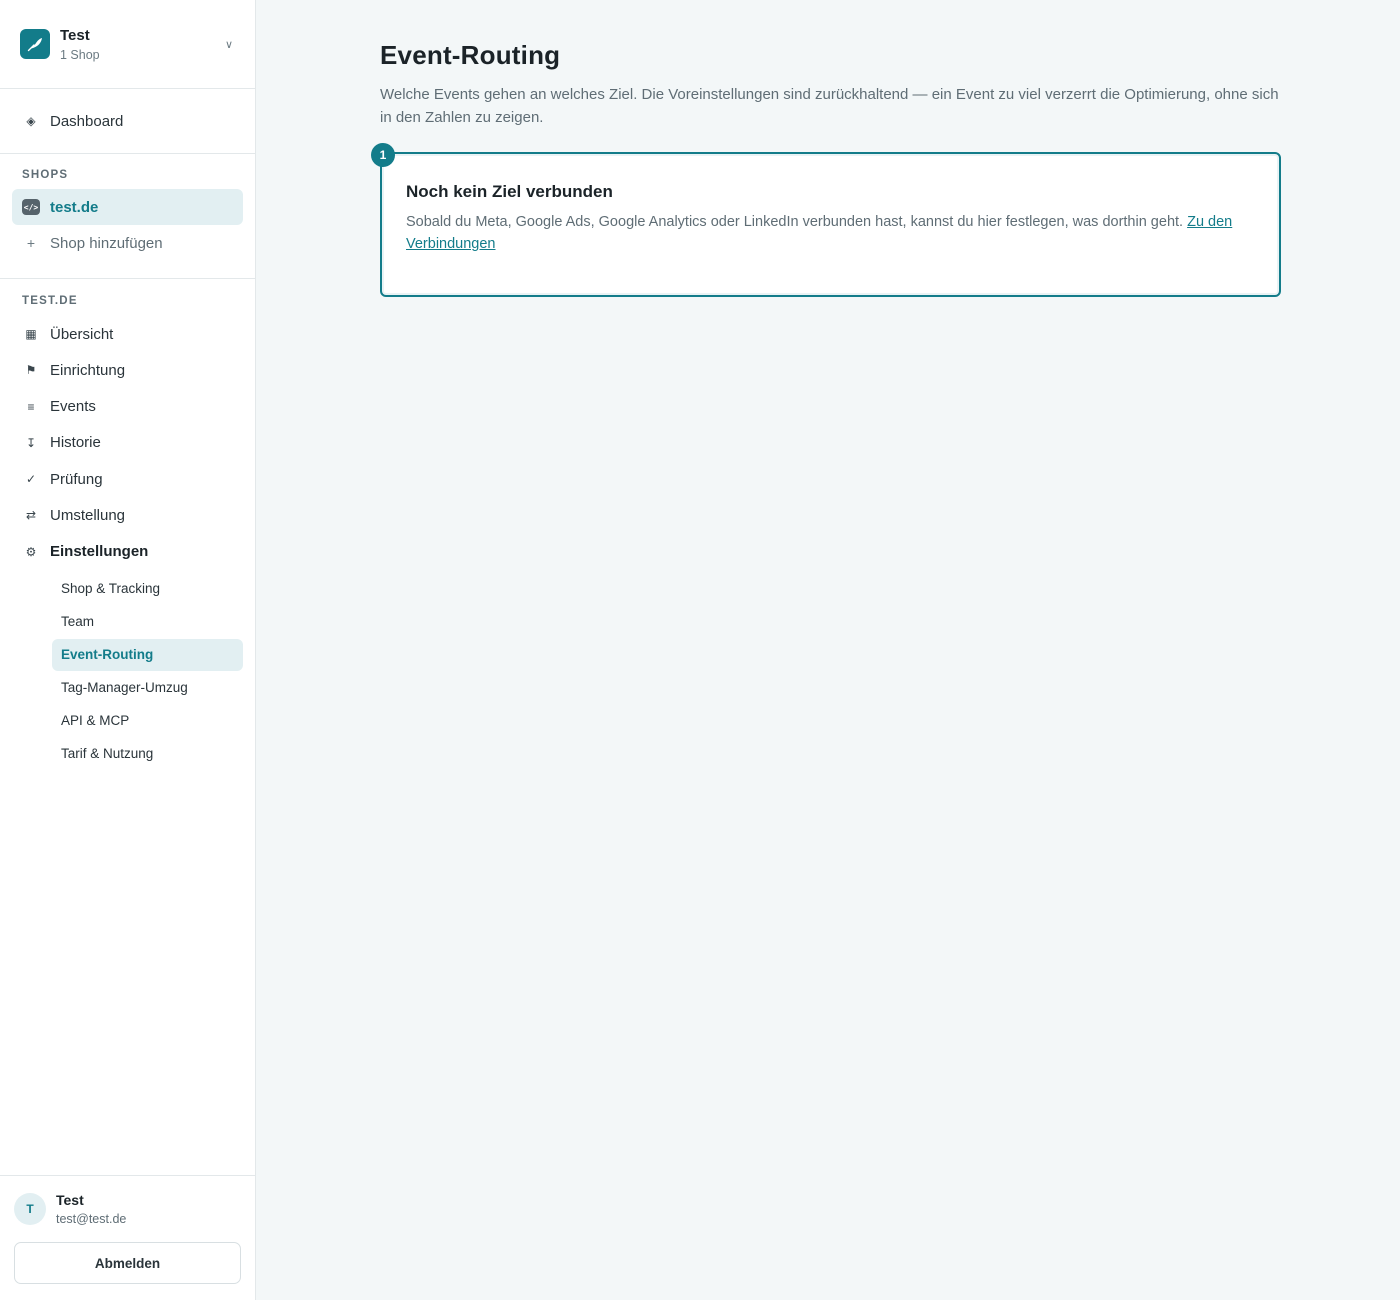 The height and width of the screenshot is (1300, 1400). What do you see at coordinates (30, 1209) in the screenshot?
I see `avatar: T` at bounding box center [30, 1209].